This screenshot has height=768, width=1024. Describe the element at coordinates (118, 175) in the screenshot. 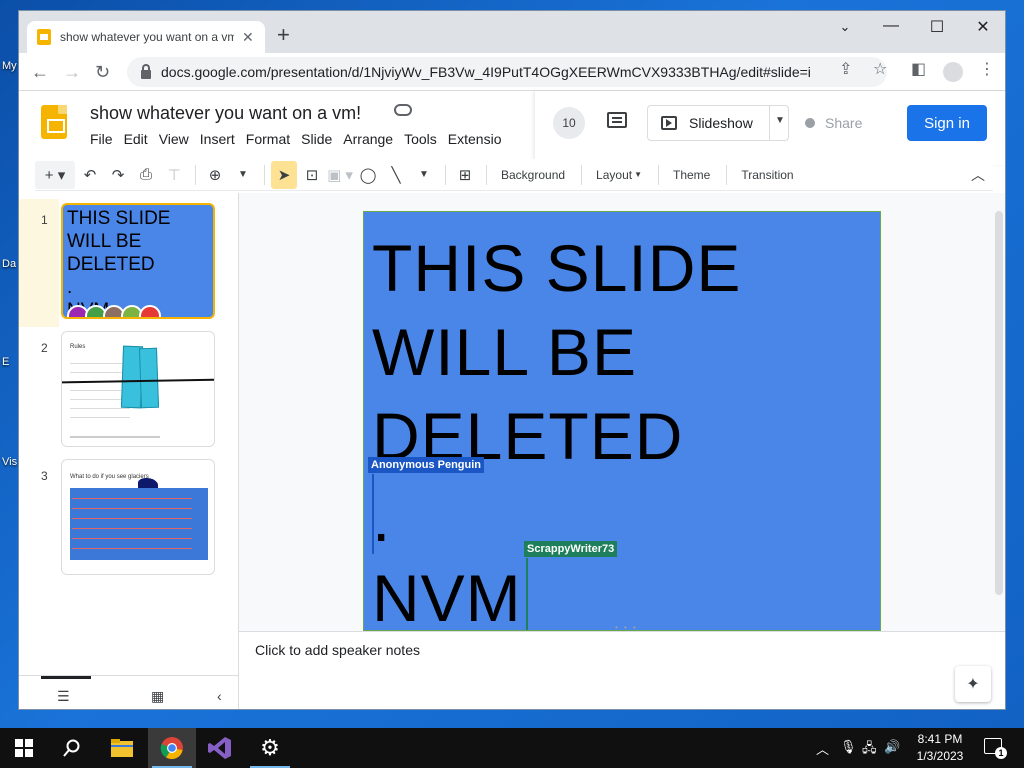

I see `redo-icon: ↷` at that location.